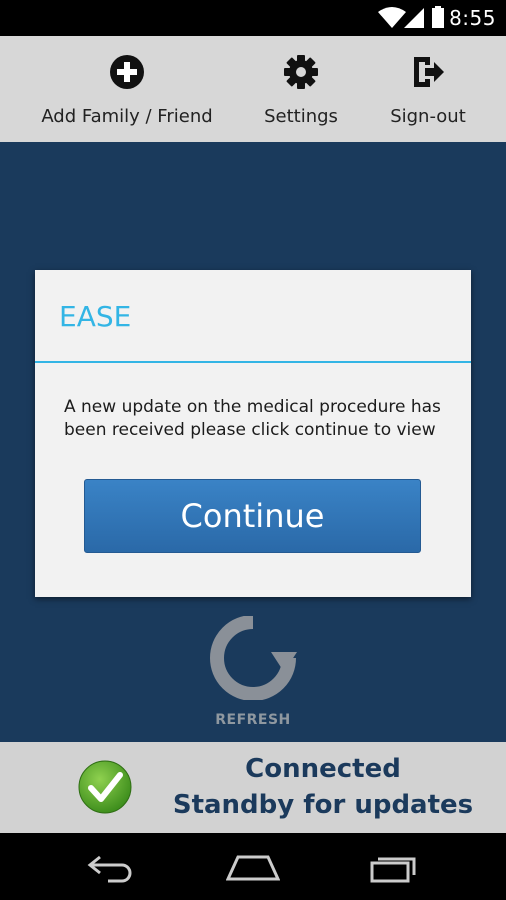  Describe the element at coordinates (127, 116) in the screenshot. I see `add-family-friend-label: Add Family / Friend` at that location.